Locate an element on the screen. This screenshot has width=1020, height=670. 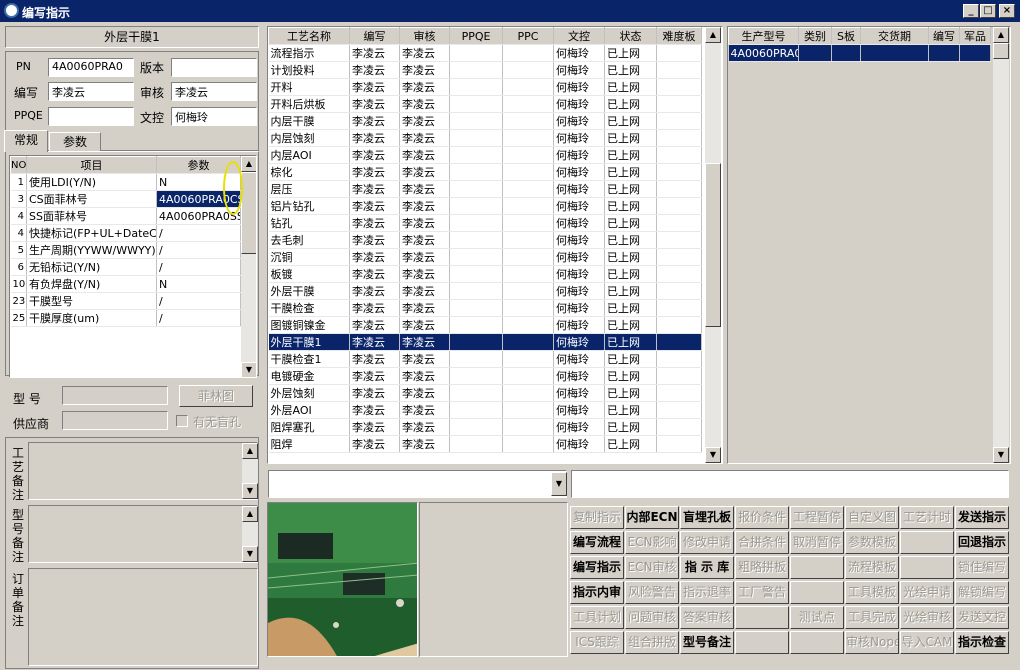
process-cell: 电镀硬金 is located at coordinates (309, 376).